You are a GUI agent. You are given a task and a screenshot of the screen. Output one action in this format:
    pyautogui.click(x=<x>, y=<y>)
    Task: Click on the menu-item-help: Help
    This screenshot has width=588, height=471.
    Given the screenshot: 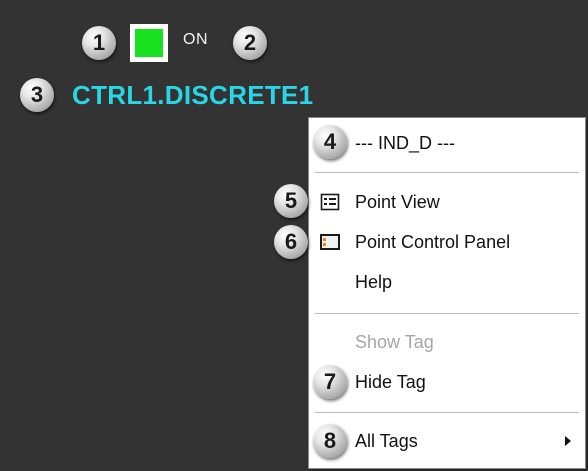 What is the action you would take?
    pyautogui.click(x=447, y=282)
    